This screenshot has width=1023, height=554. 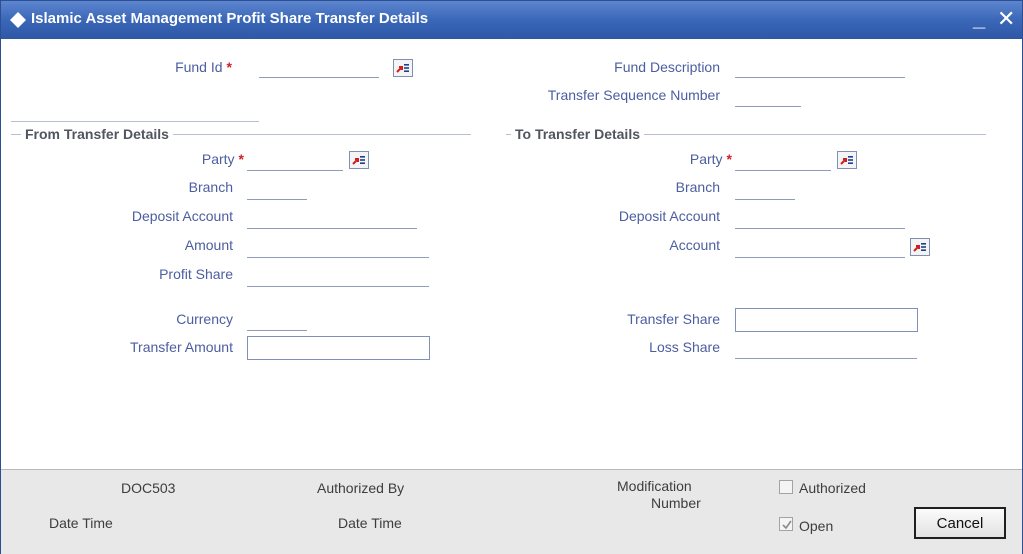 What do you see at coordinates (196, 274) in the screenshot?
I see `from-profit-share-label: Profit Share` at bounding box center [196, 274].